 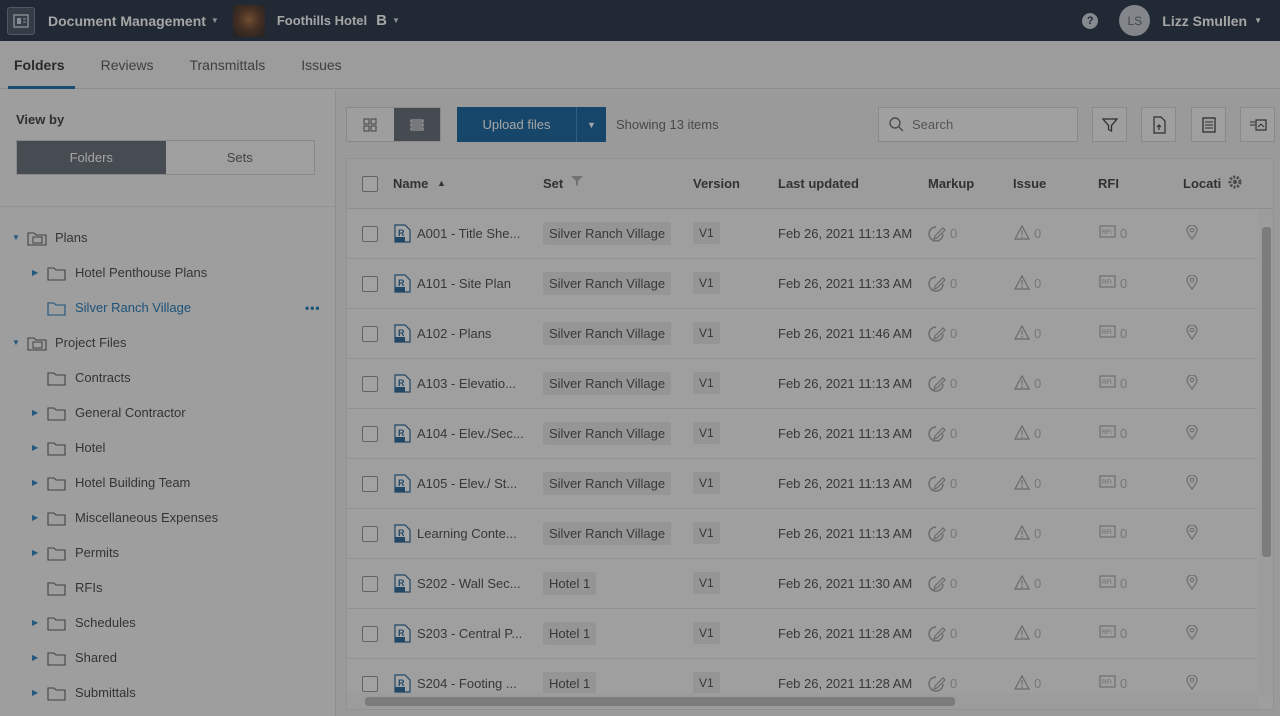 I want to click on vertical-scrollbar, so click(x=1266, y=453).